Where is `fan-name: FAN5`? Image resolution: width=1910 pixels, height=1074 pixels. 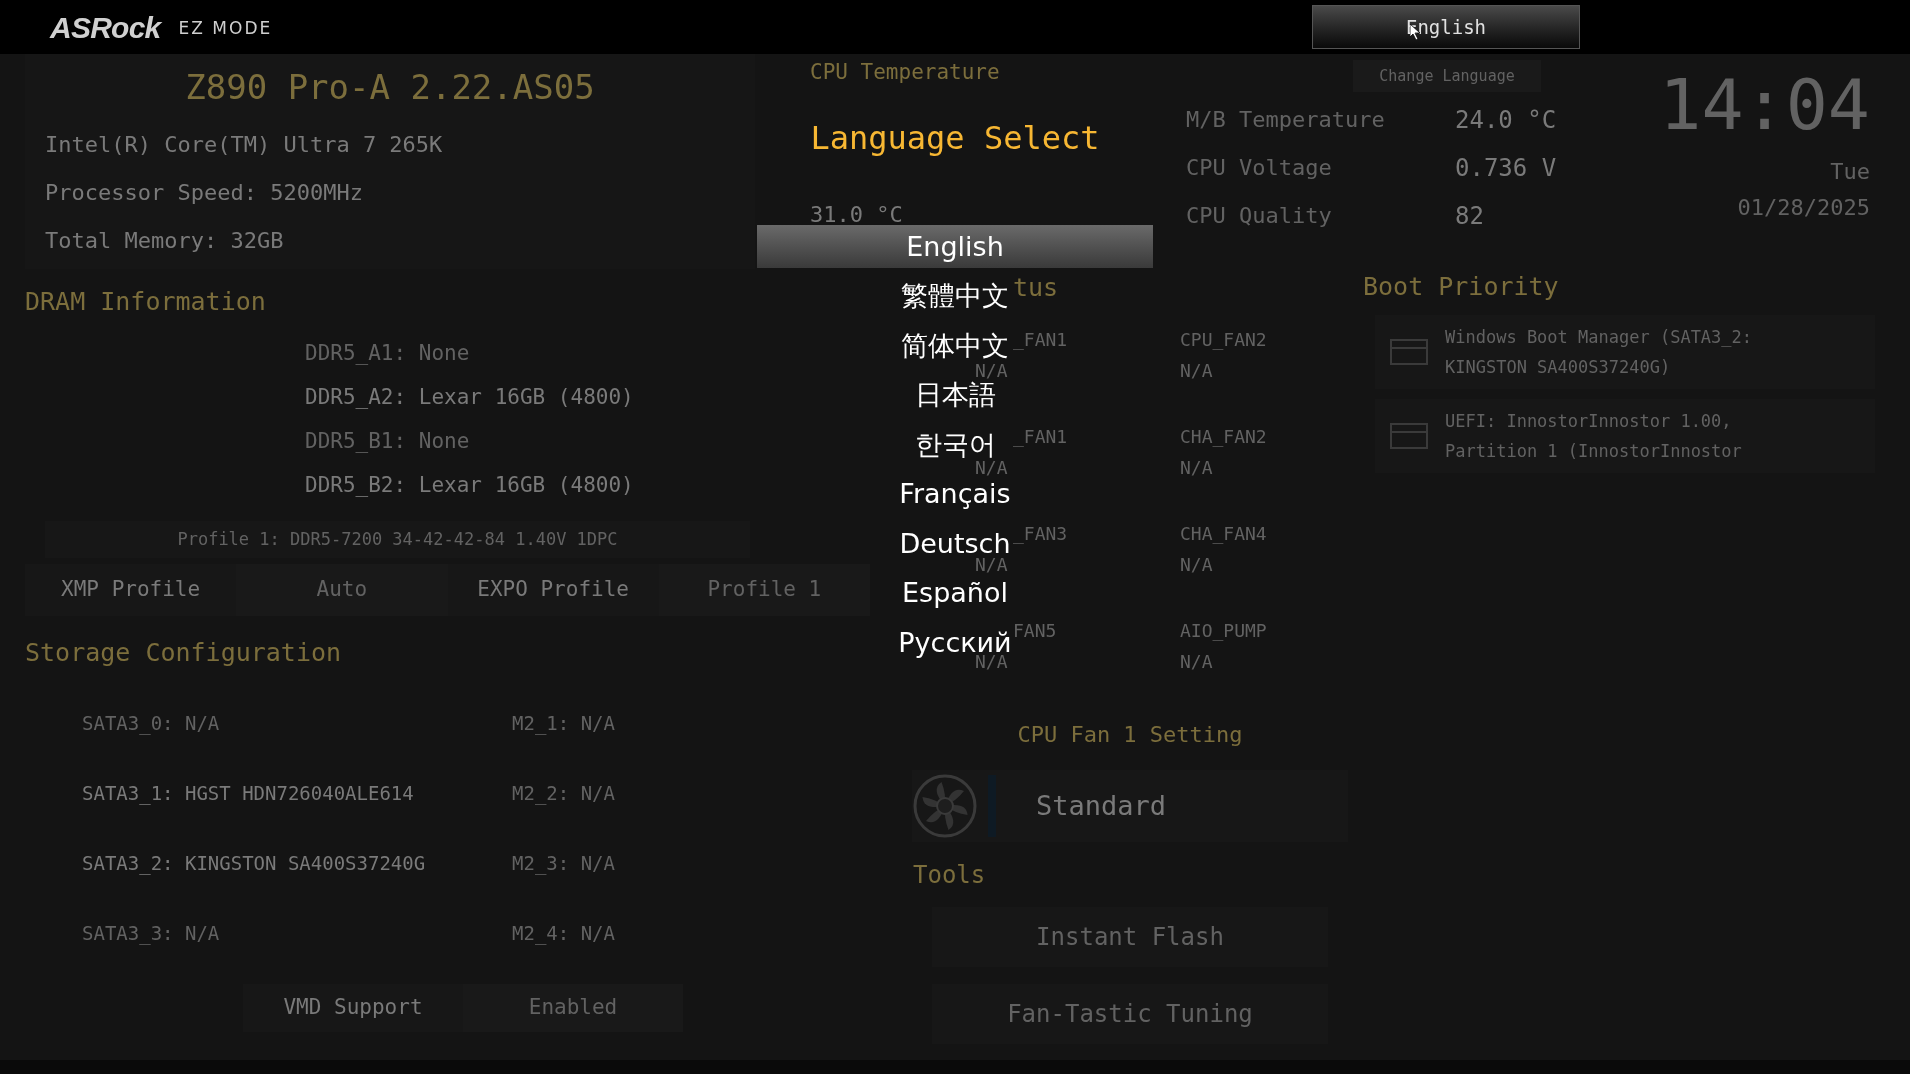
fan-name: FAN5 is located at coordinates (1035, 631).